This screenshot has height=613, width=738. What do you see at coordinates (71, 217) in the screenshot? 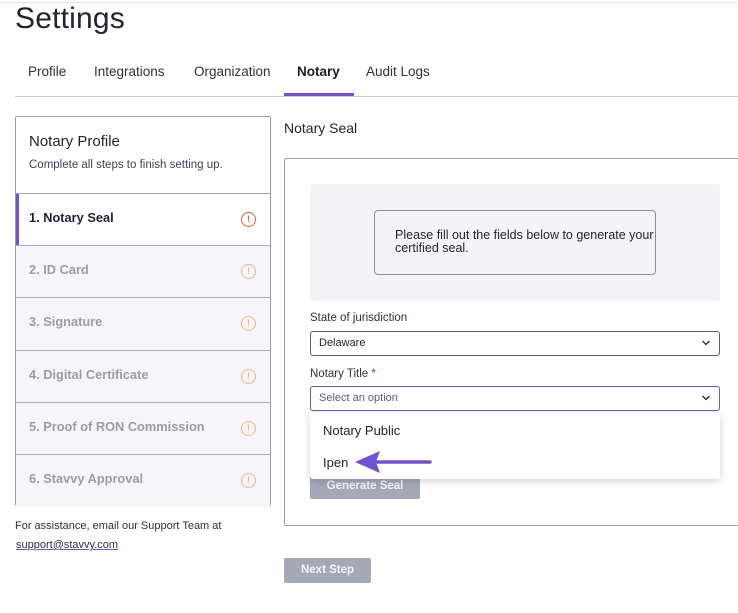
I see `step-label: 1. Notary Seal` at bounding box center [71, 217].